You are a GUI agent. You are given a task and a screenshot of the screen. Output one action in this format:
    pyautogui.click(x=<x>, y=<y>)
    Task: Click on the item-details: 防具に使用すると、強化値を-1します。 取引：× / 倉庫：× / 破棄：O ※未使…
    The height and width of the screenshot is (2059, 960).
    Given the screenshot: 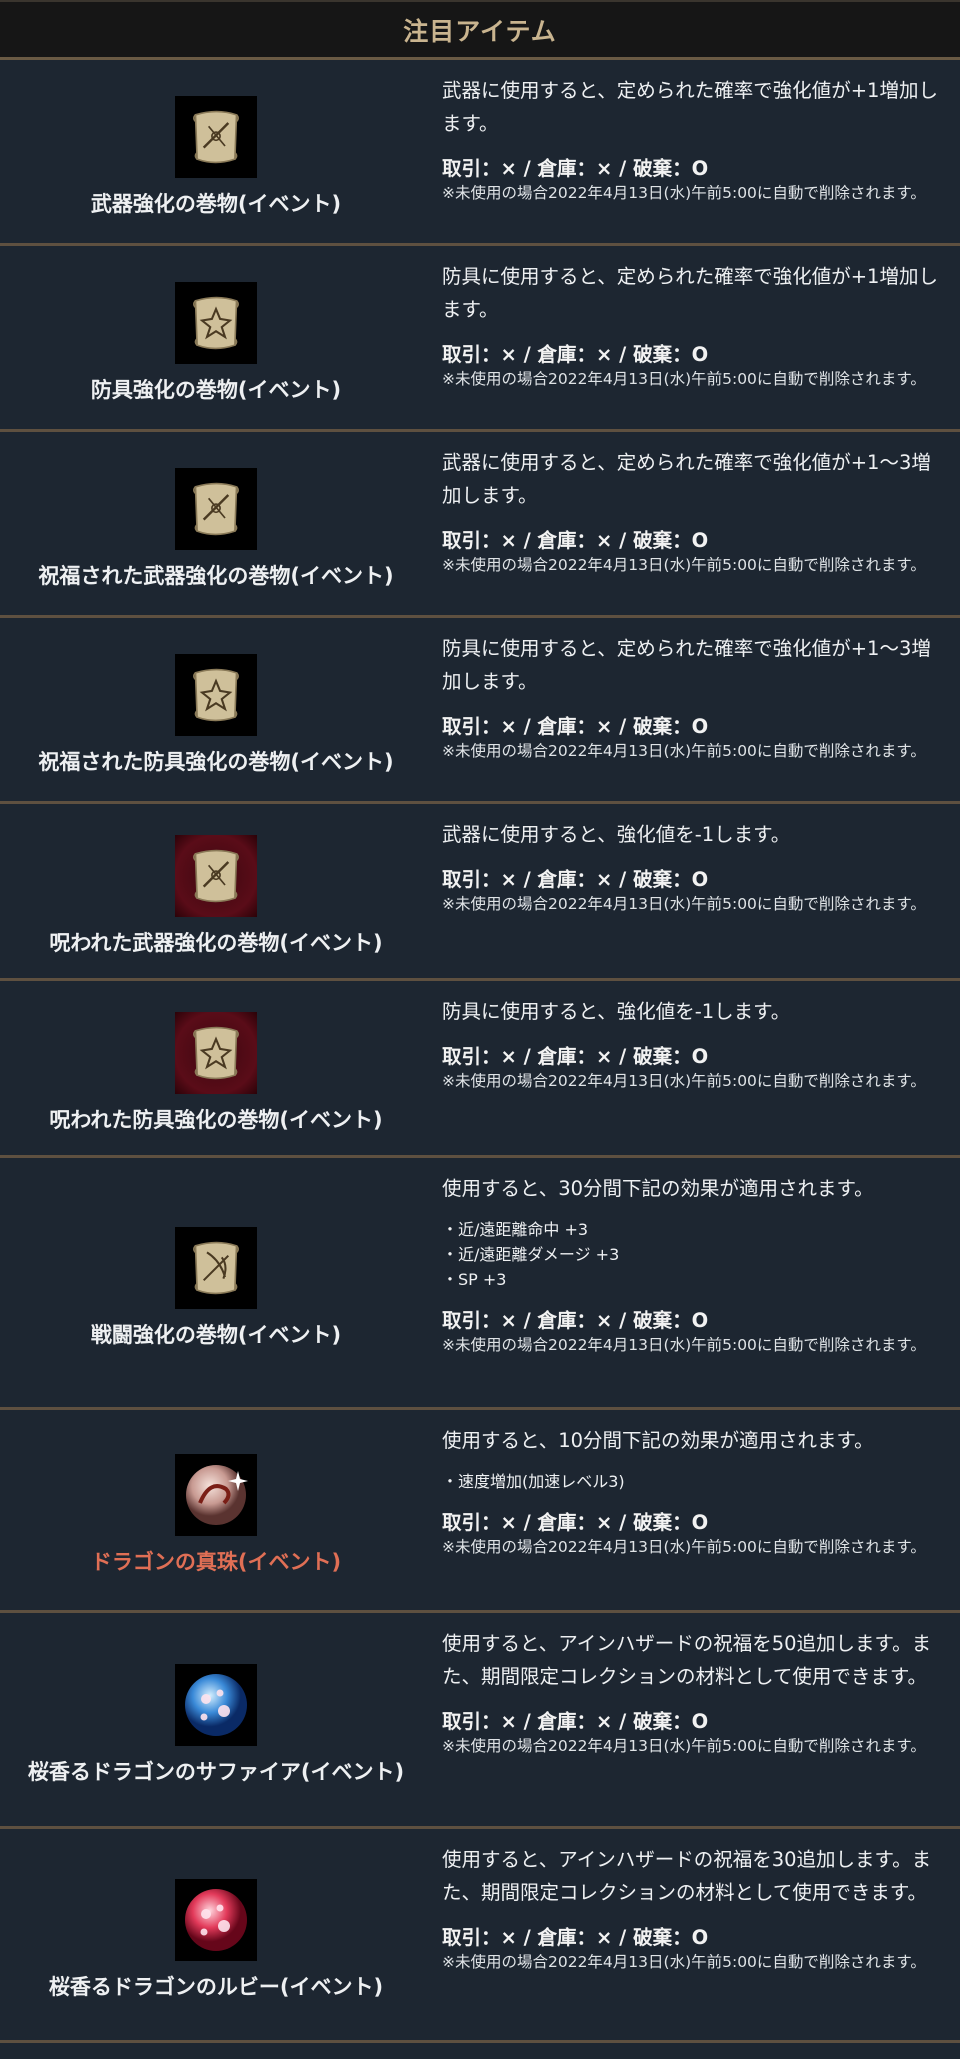 What is the action you would take?
    pyautogui.click(x=696, y=1068)
    